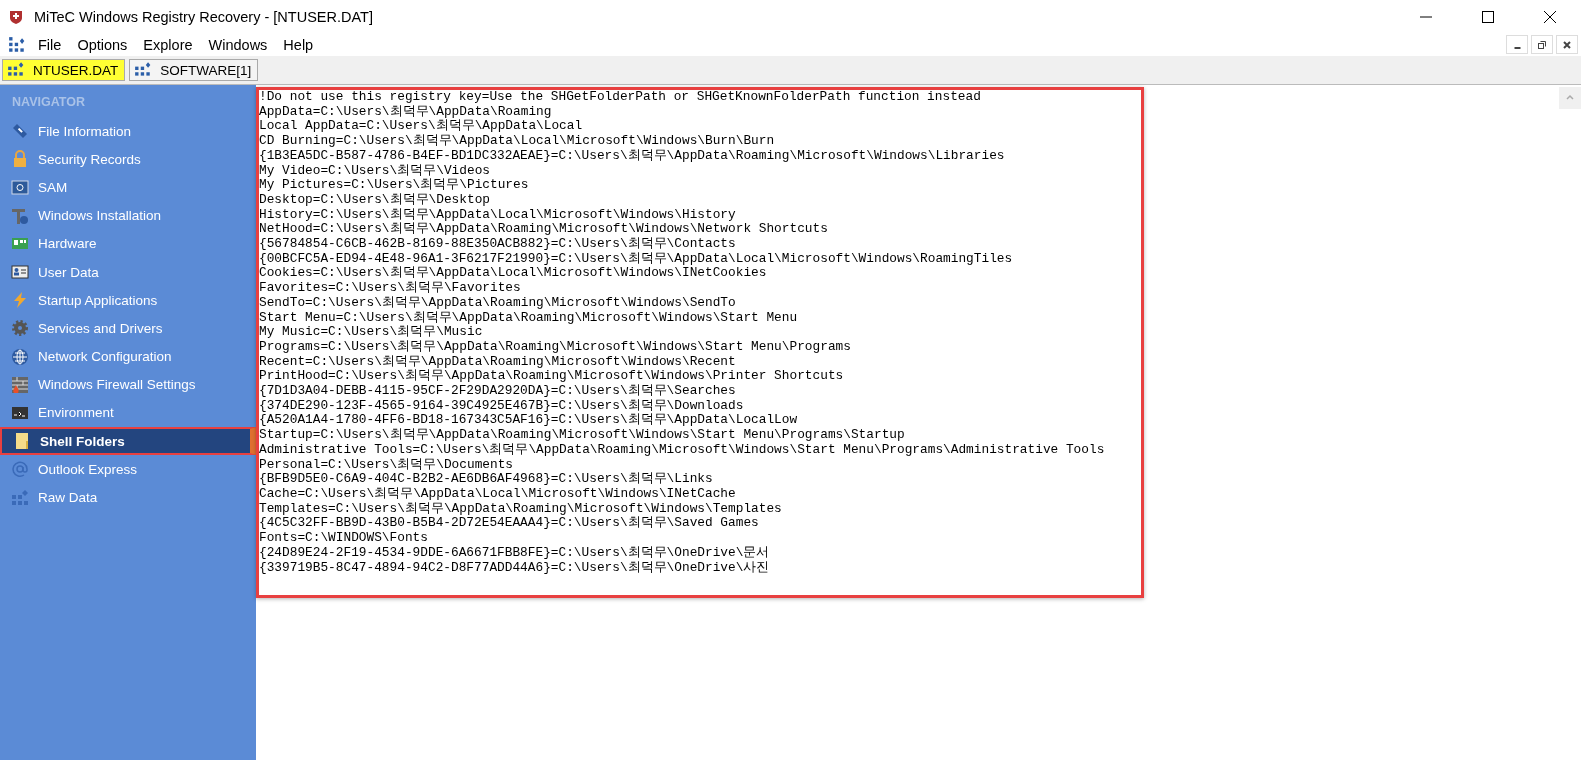 The width and height of the screenshot is (1581, 760). I want to click on menu-item: Explore, so click(168, 44).